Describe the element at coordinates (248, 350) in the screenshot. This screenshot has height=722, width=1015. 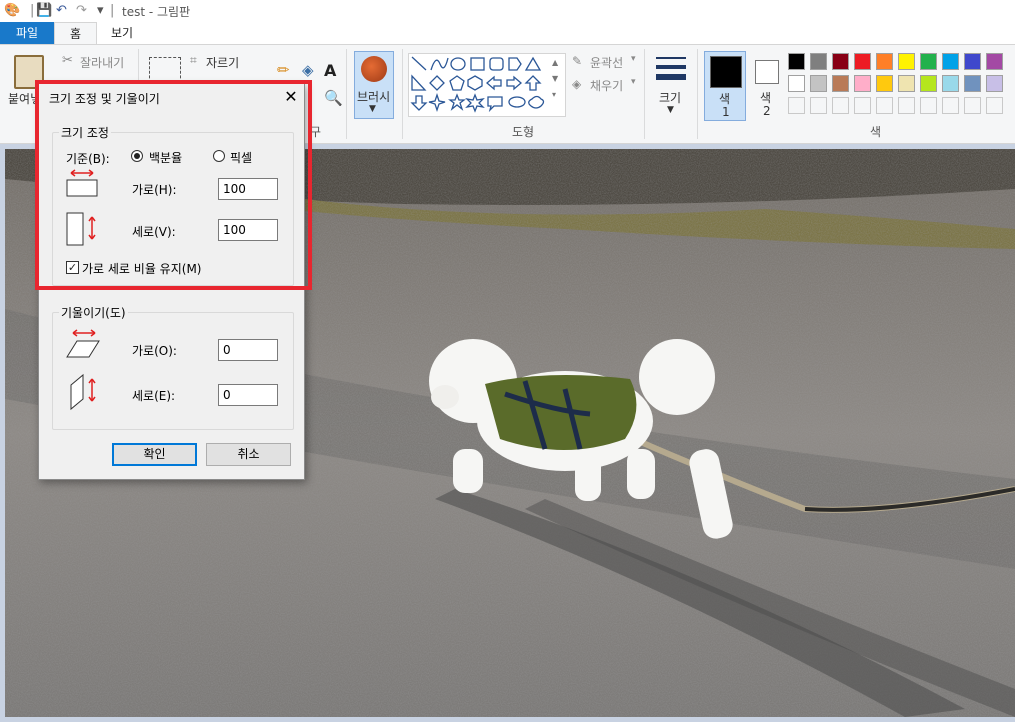
I see `skew-horizontal-input: 0` at that location.